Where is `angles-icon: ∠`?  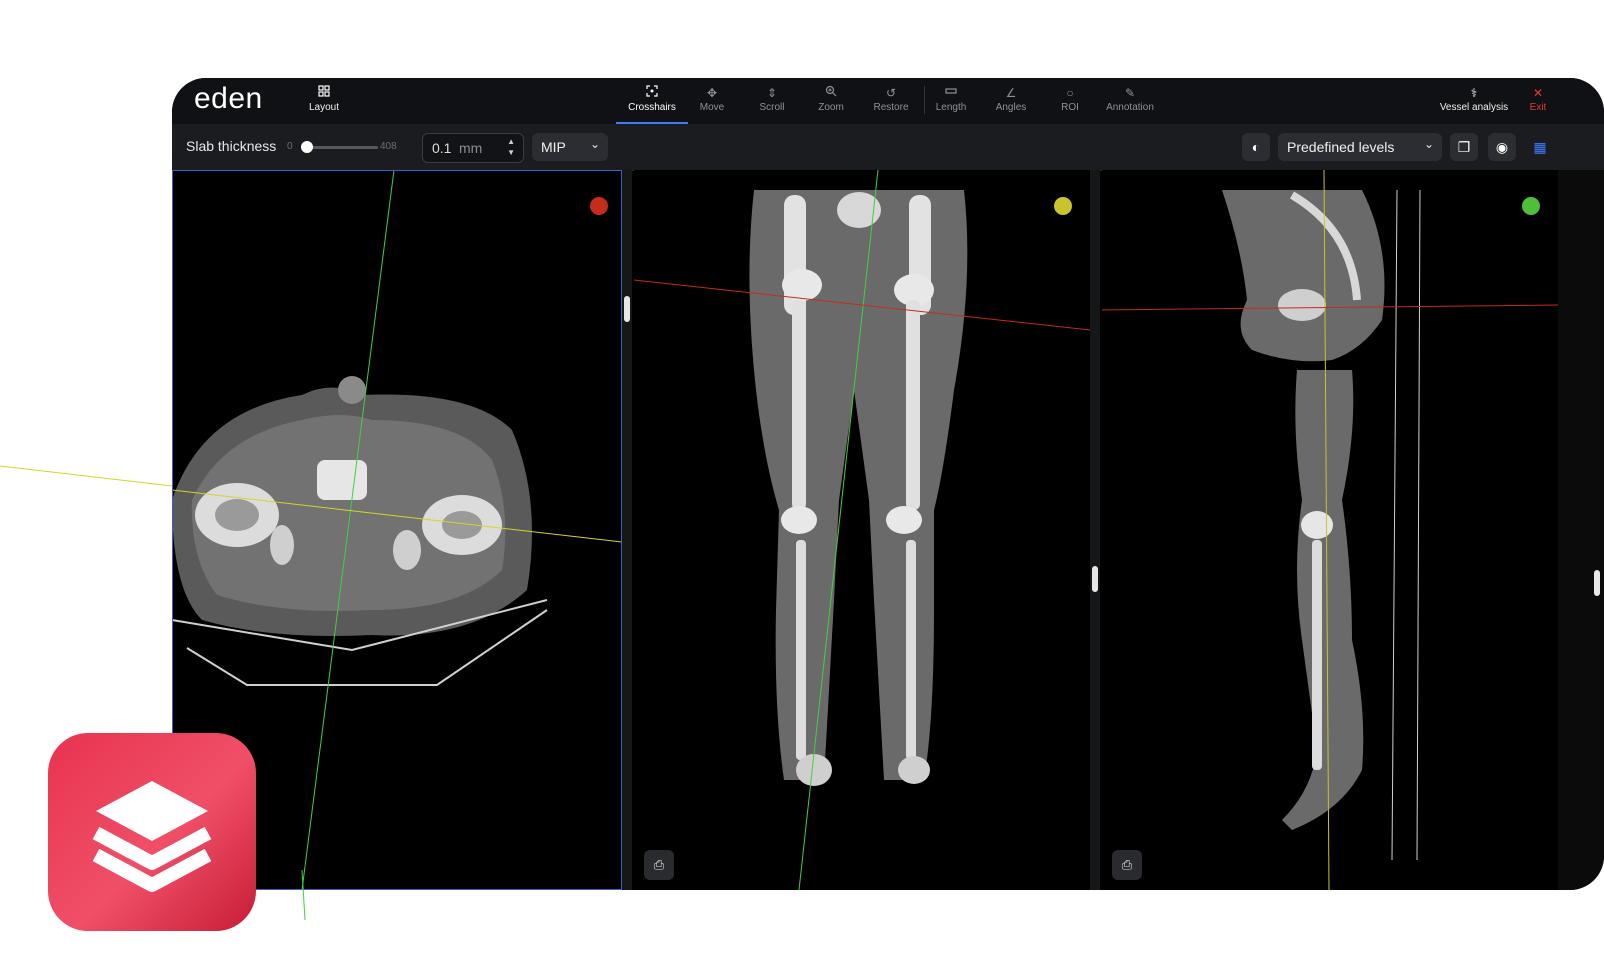
angles-icon: ∠ is located at coordinates (1011, 93).